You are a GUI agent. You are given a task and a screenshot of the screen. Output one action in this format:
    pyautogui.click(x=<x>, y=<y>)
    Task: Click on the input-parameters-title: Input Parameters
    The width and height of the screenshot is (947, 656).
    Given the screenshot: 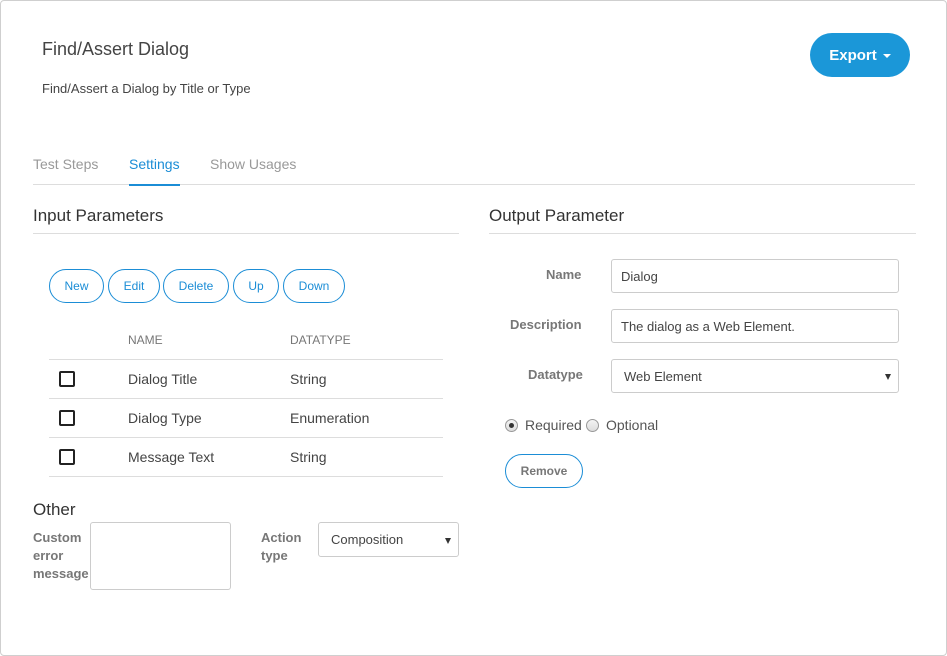 What is the action you would take?
    pyautogui.click(x=98, y=215)
    